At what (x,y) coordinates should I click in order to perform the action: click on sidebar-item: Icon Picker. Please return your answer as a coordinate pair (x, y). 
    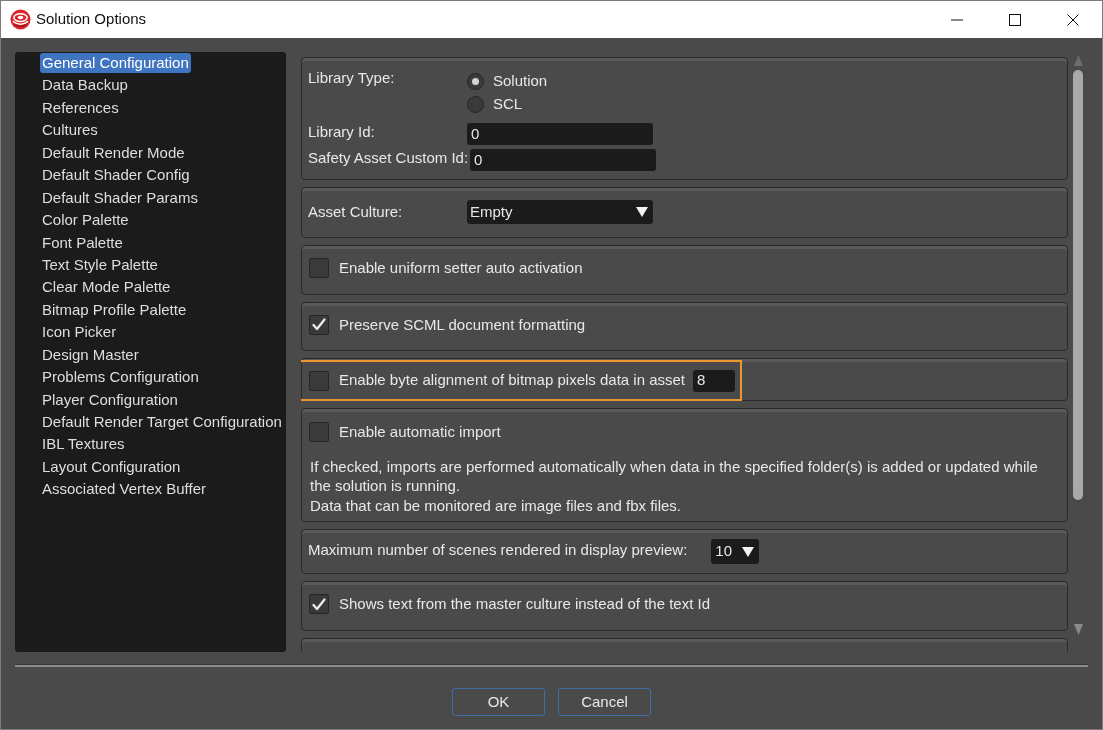
    Looking at the image, I should click on (79, 332).